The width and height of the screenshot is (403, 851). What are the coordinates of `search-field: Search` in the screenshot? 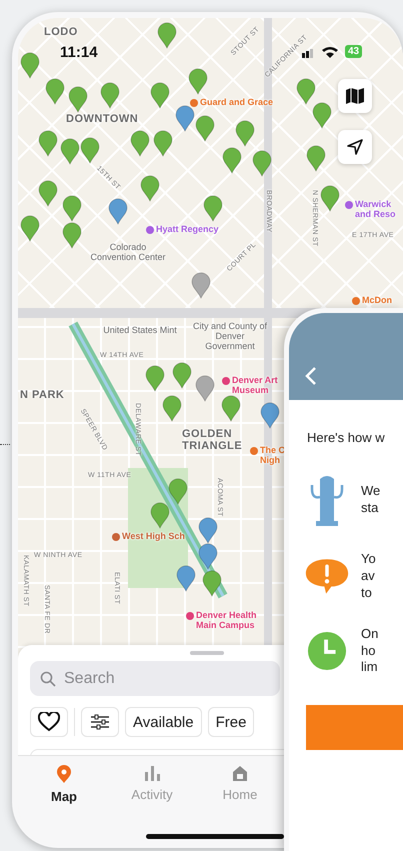 It's located at (155, 678).